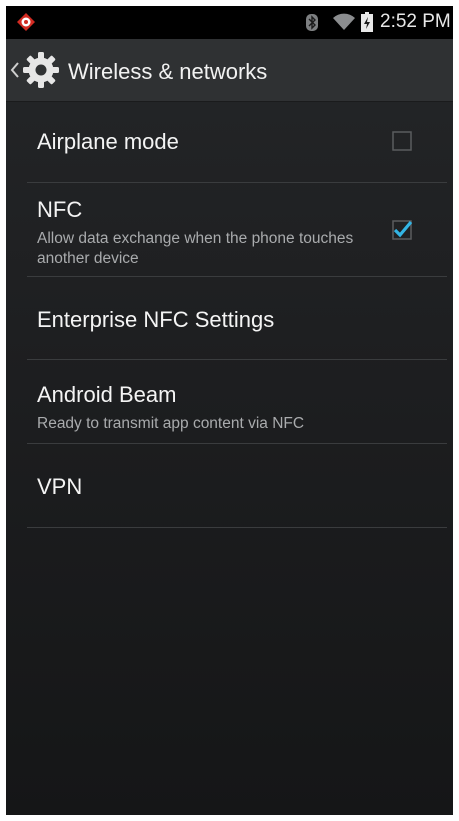  What do you see at coordinates (344, 21) in the screenshot?
I see `wifi-icon` at bounding box center [344, 21].